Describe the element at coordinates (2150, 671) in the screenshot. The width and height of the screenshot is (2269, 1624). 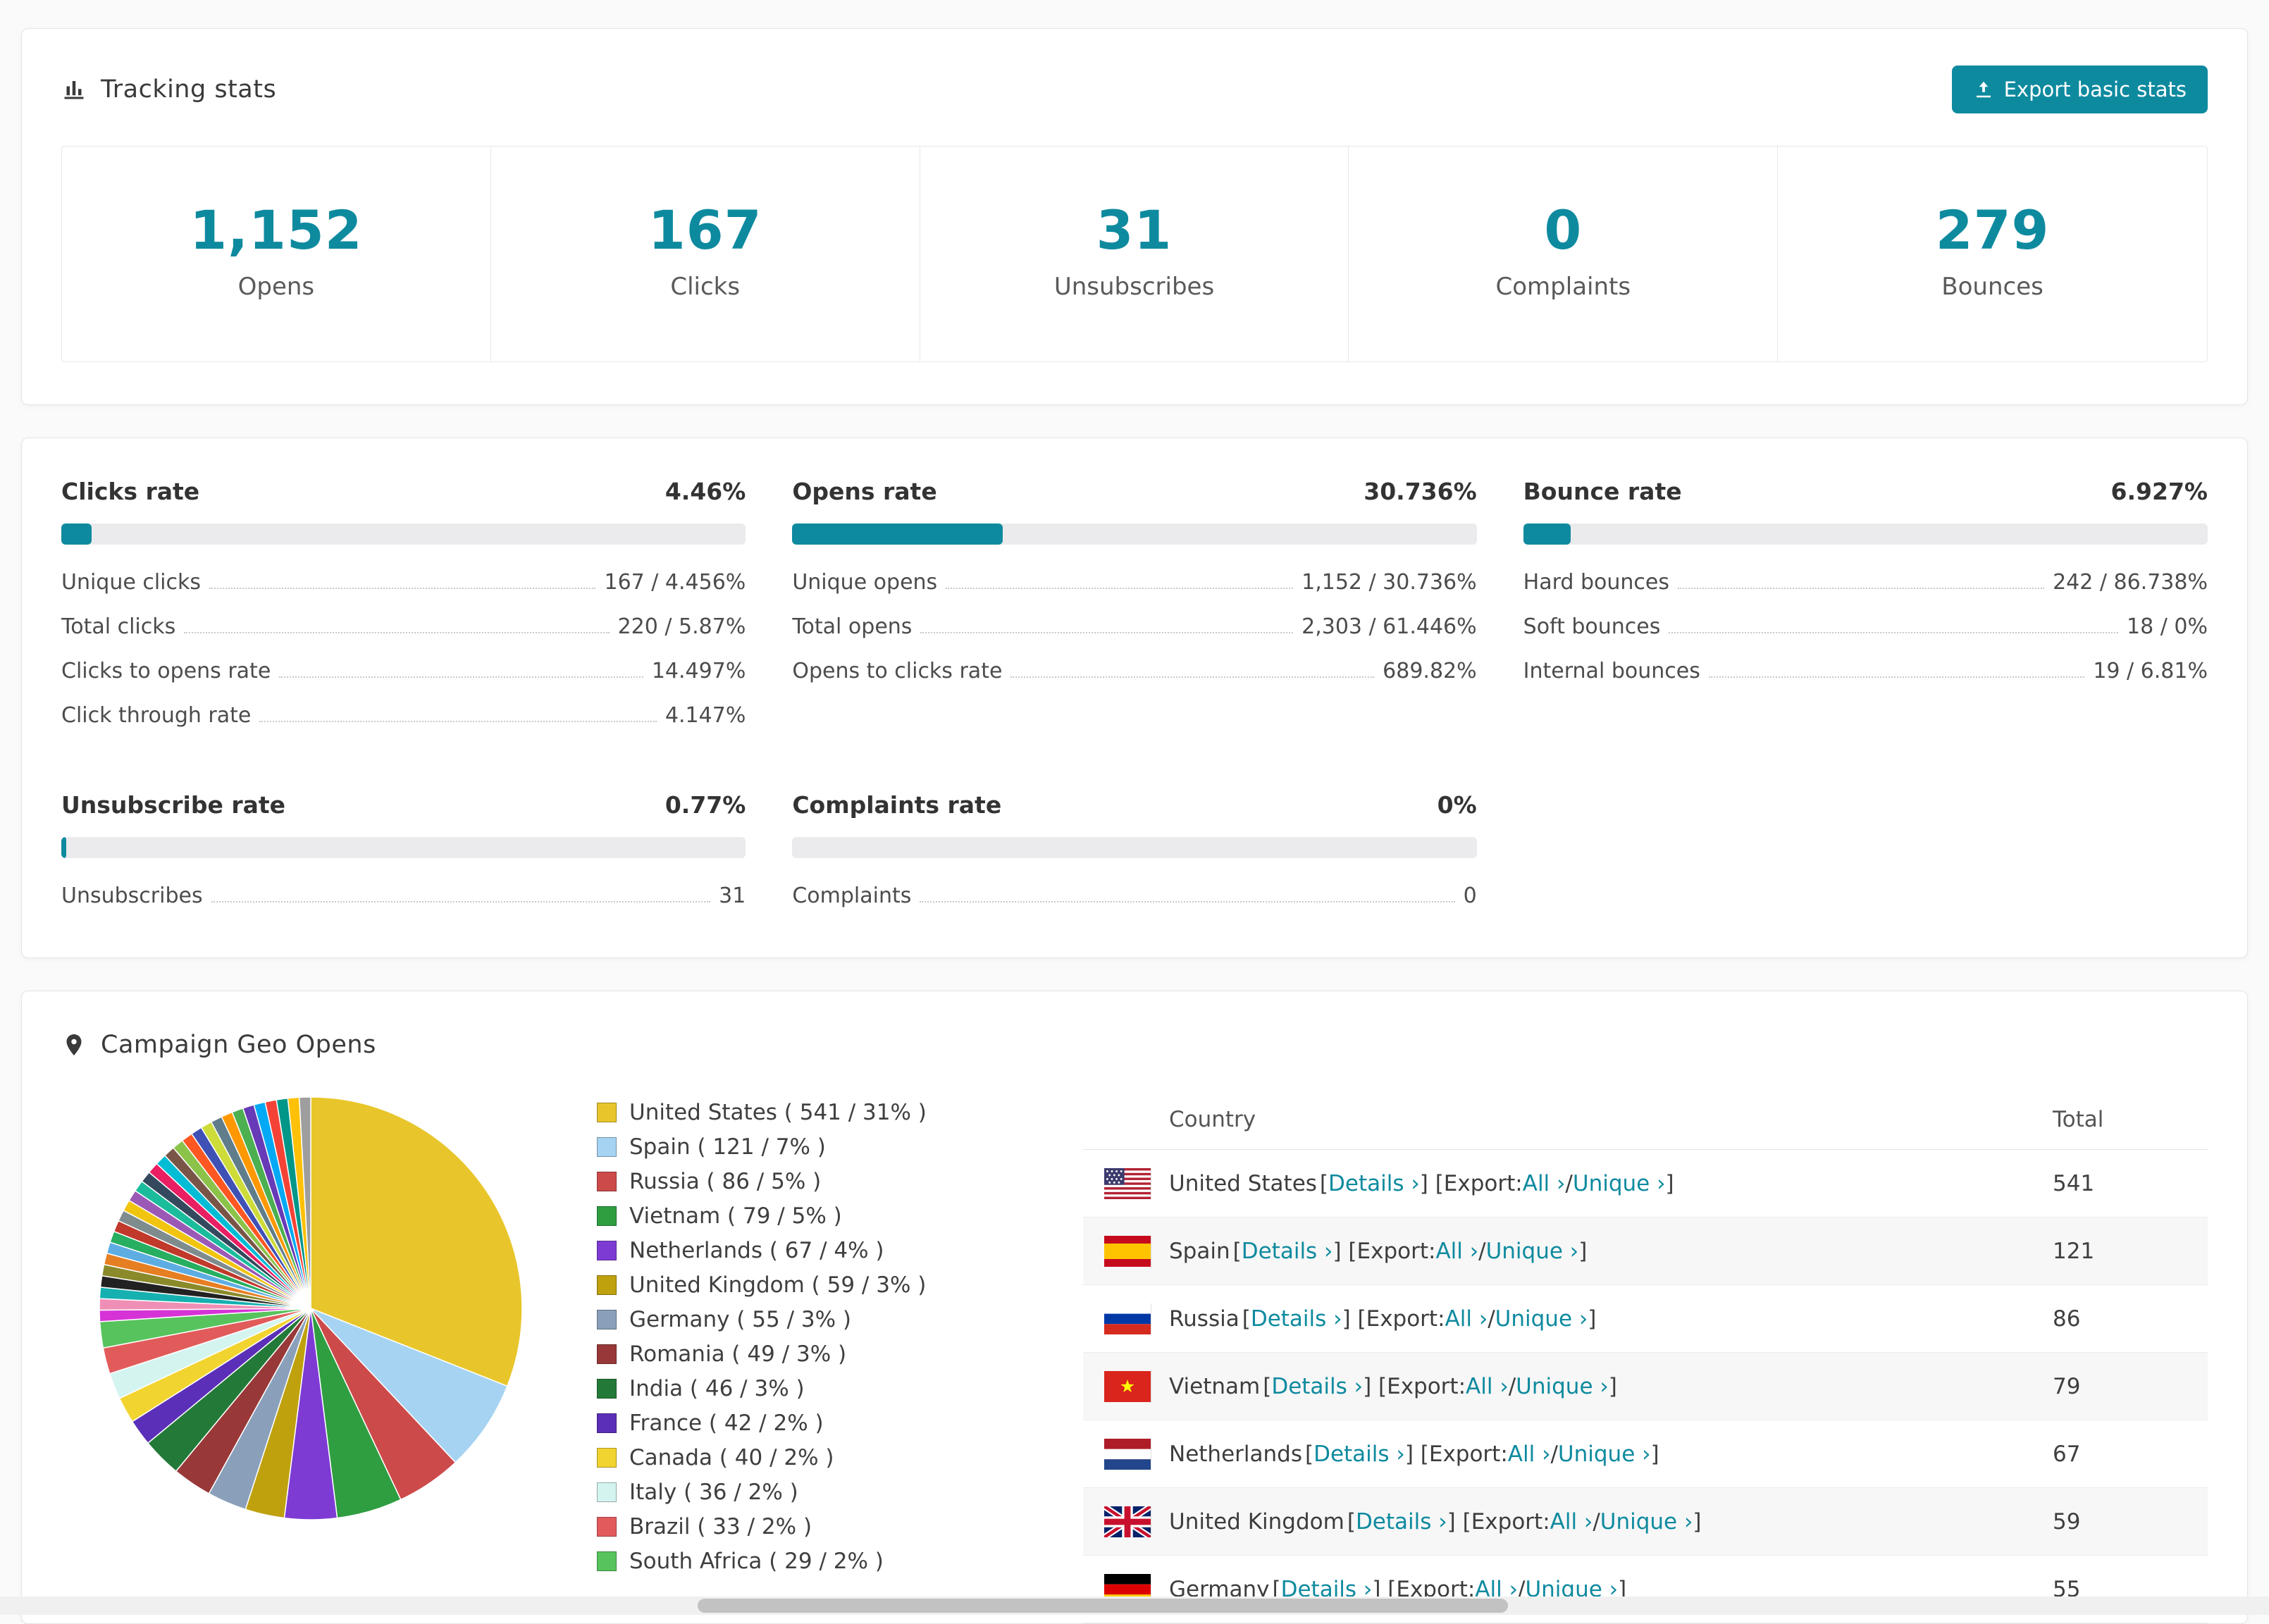
I see `metric-value: 19 / 6.81%` at that location.